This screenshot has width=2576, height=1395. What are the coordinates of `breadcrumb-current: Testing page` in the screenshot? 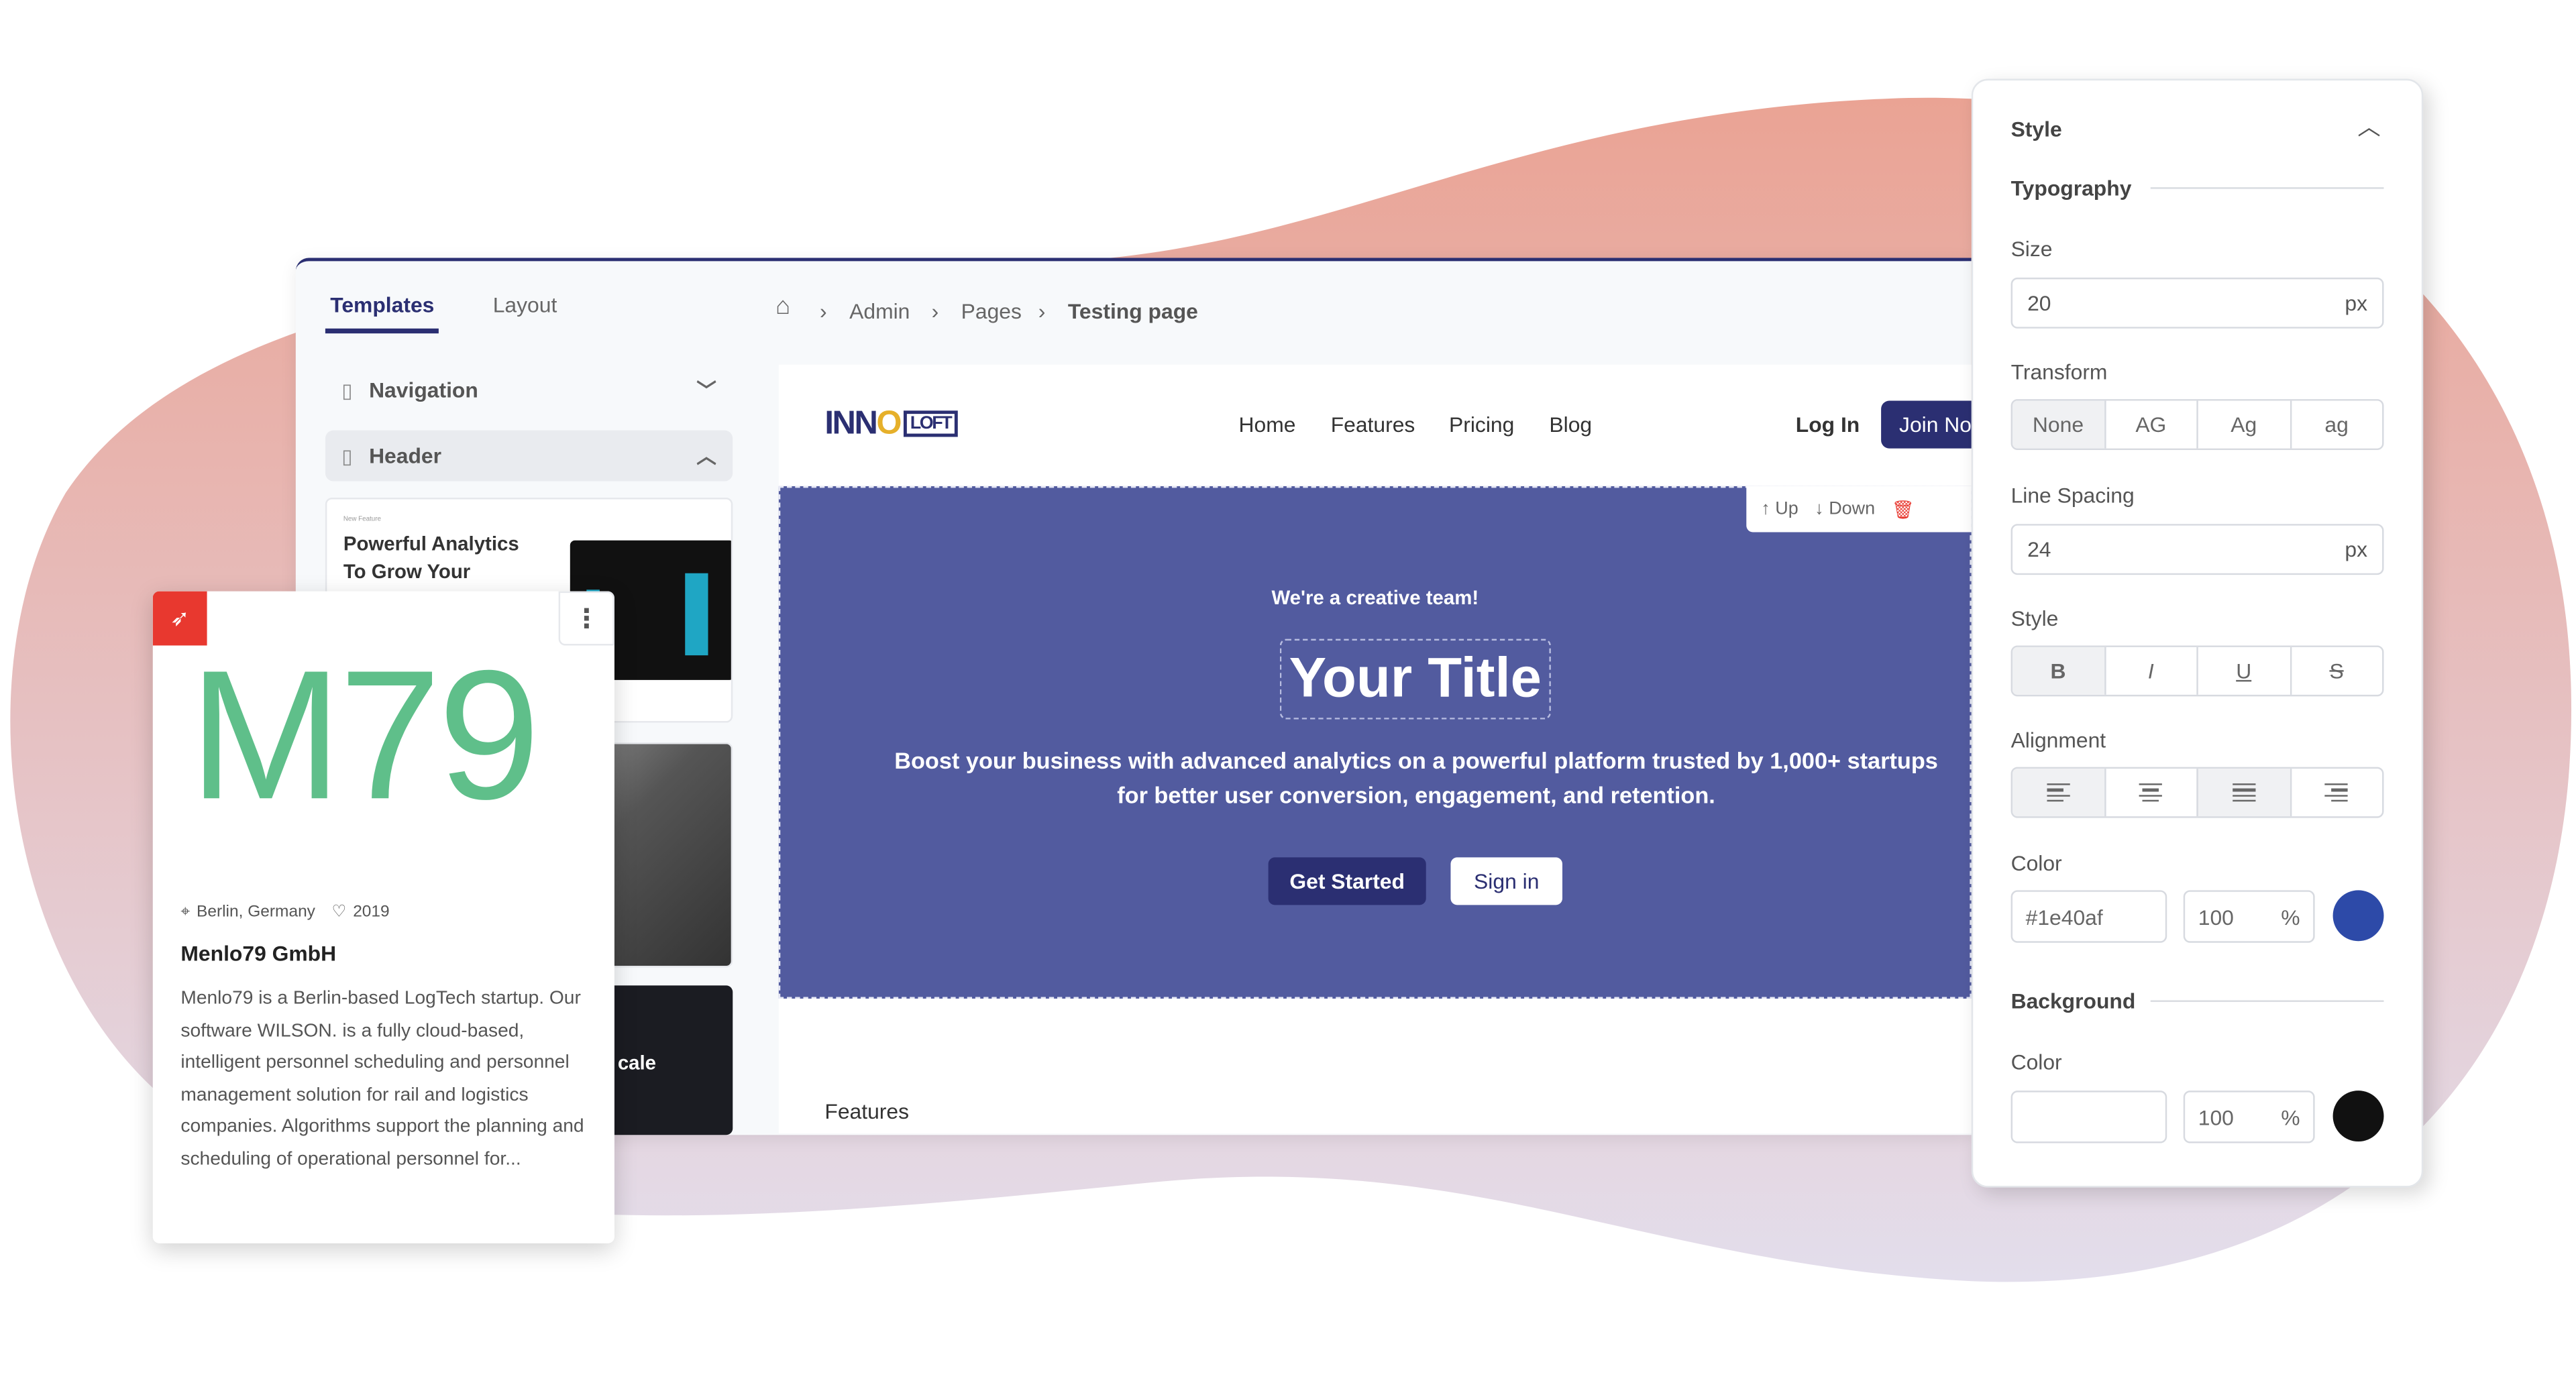 It's located at (1132, 311).